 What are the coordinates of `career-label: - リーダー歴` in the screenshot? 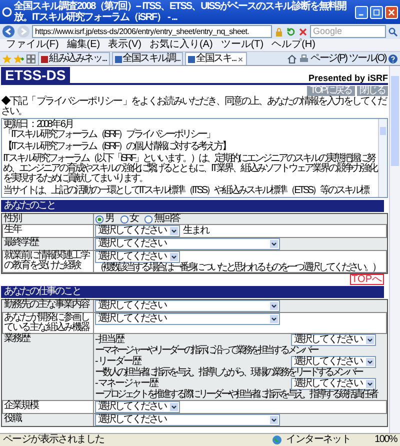 It's located at (118, 362).